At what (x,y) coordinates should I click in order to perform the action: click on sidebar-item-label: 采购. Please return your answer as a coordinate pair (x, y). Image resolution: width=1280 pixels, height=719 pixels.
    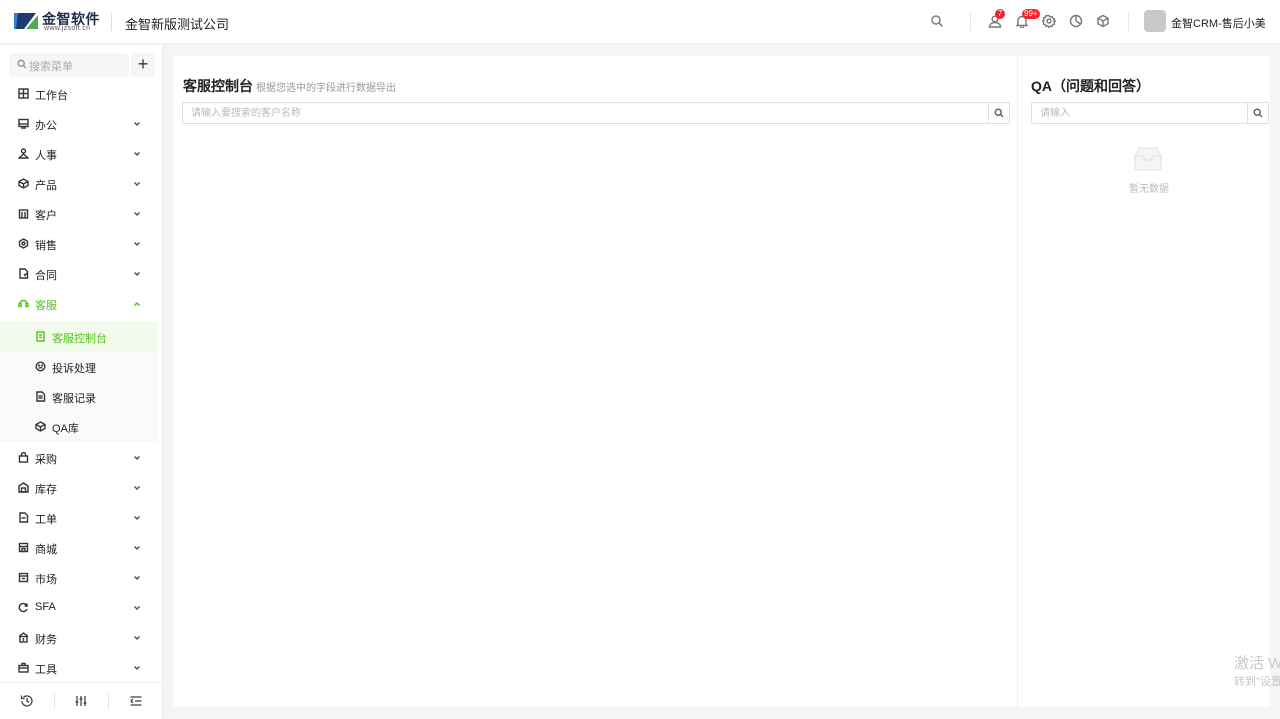
    Looking at the image, I should click on (46, 460).